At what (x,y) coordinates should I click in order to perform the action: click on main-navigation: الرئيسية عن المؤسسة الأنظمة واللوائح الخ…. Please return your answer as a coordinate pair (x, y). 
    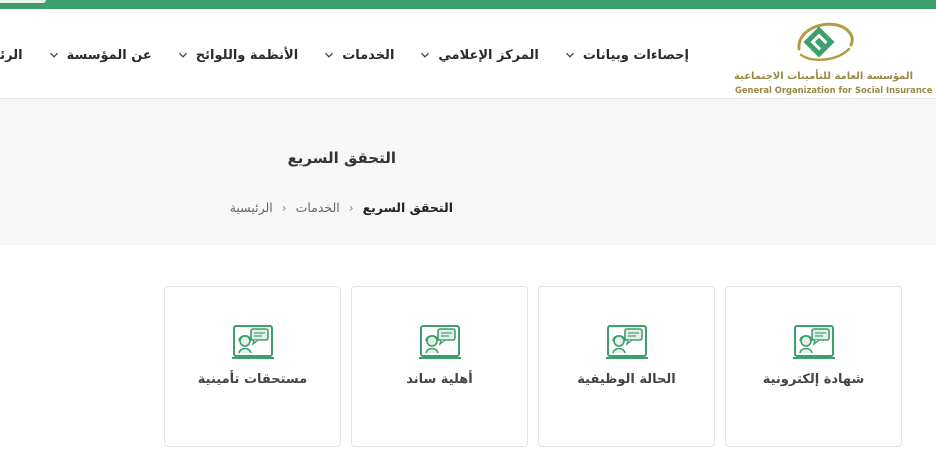
    Looking at the image, I should click on (344, 55).